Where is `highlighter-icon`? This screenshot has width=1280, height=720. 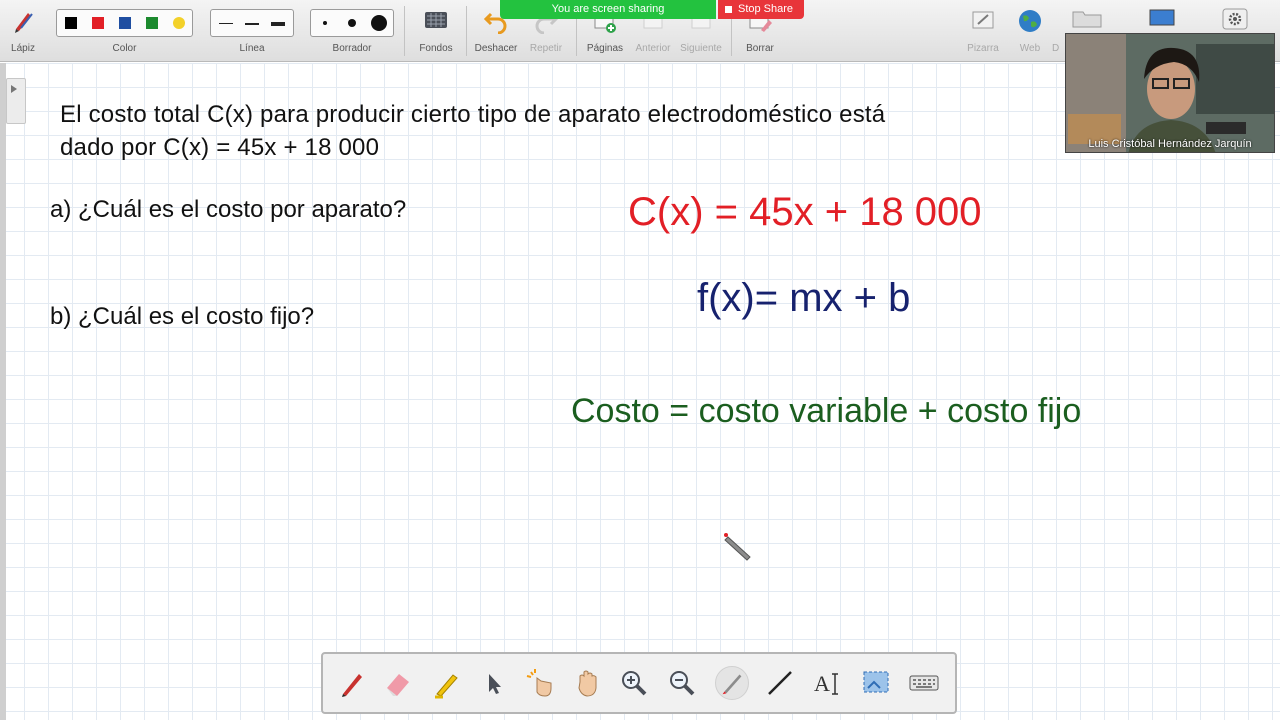
highlighter-icon is located at coordinates (446, 683).